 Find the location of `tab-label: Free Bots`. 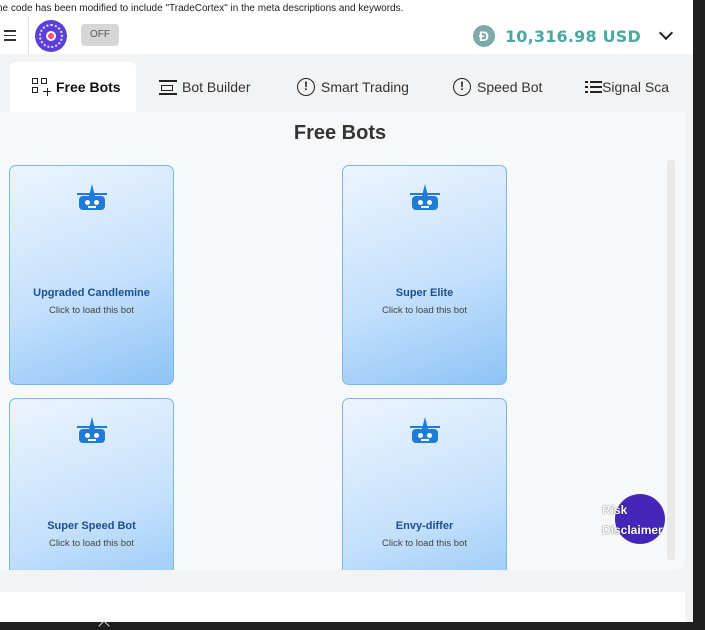

tab-label: Free Bots is located at coordinates (88, 87).